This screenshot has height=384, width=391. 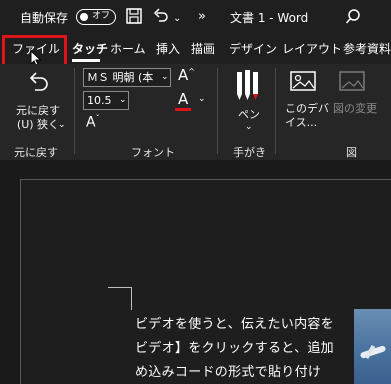 What do you see at coordinates (228, 370) in the screenshot?
I see `document-text-line: め込みコードの形式で貼り付け` at bounding box center [228, 370].